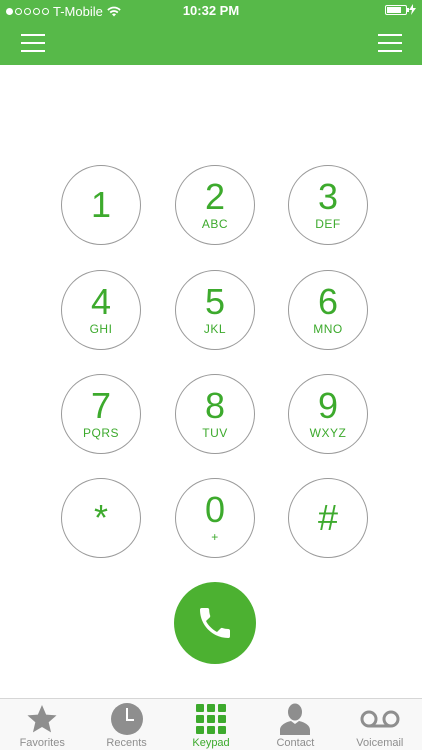 The image size is (422, 750). Describe the element at coordinates (328, 196) in the screenshot. I see `key-digit: 3` at that location.